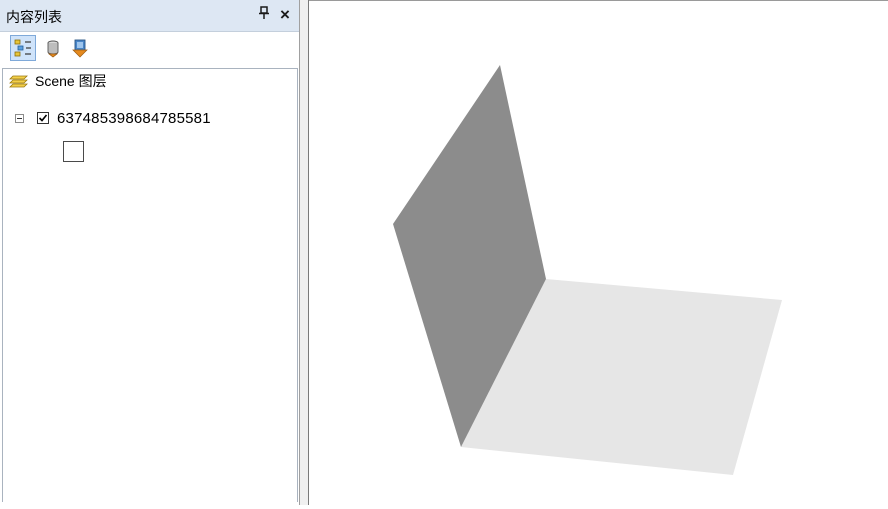  I want to click on layer-row: 637485398684785581, so click(113, 118).